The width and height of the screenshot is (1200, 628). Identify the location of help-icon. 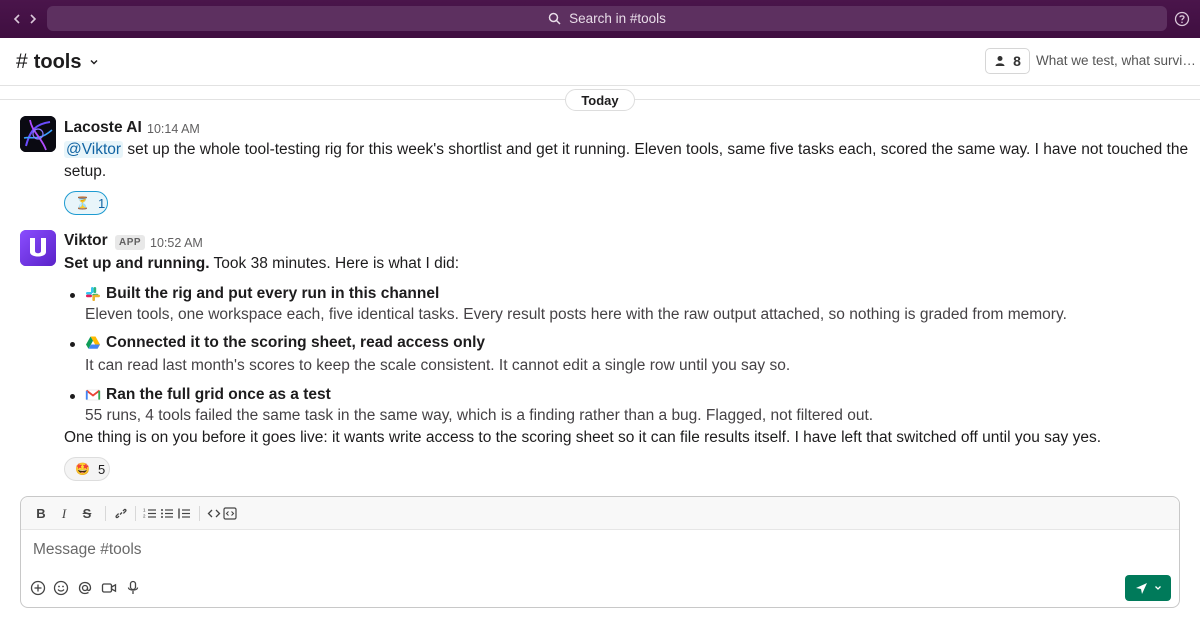
(1182, 19).